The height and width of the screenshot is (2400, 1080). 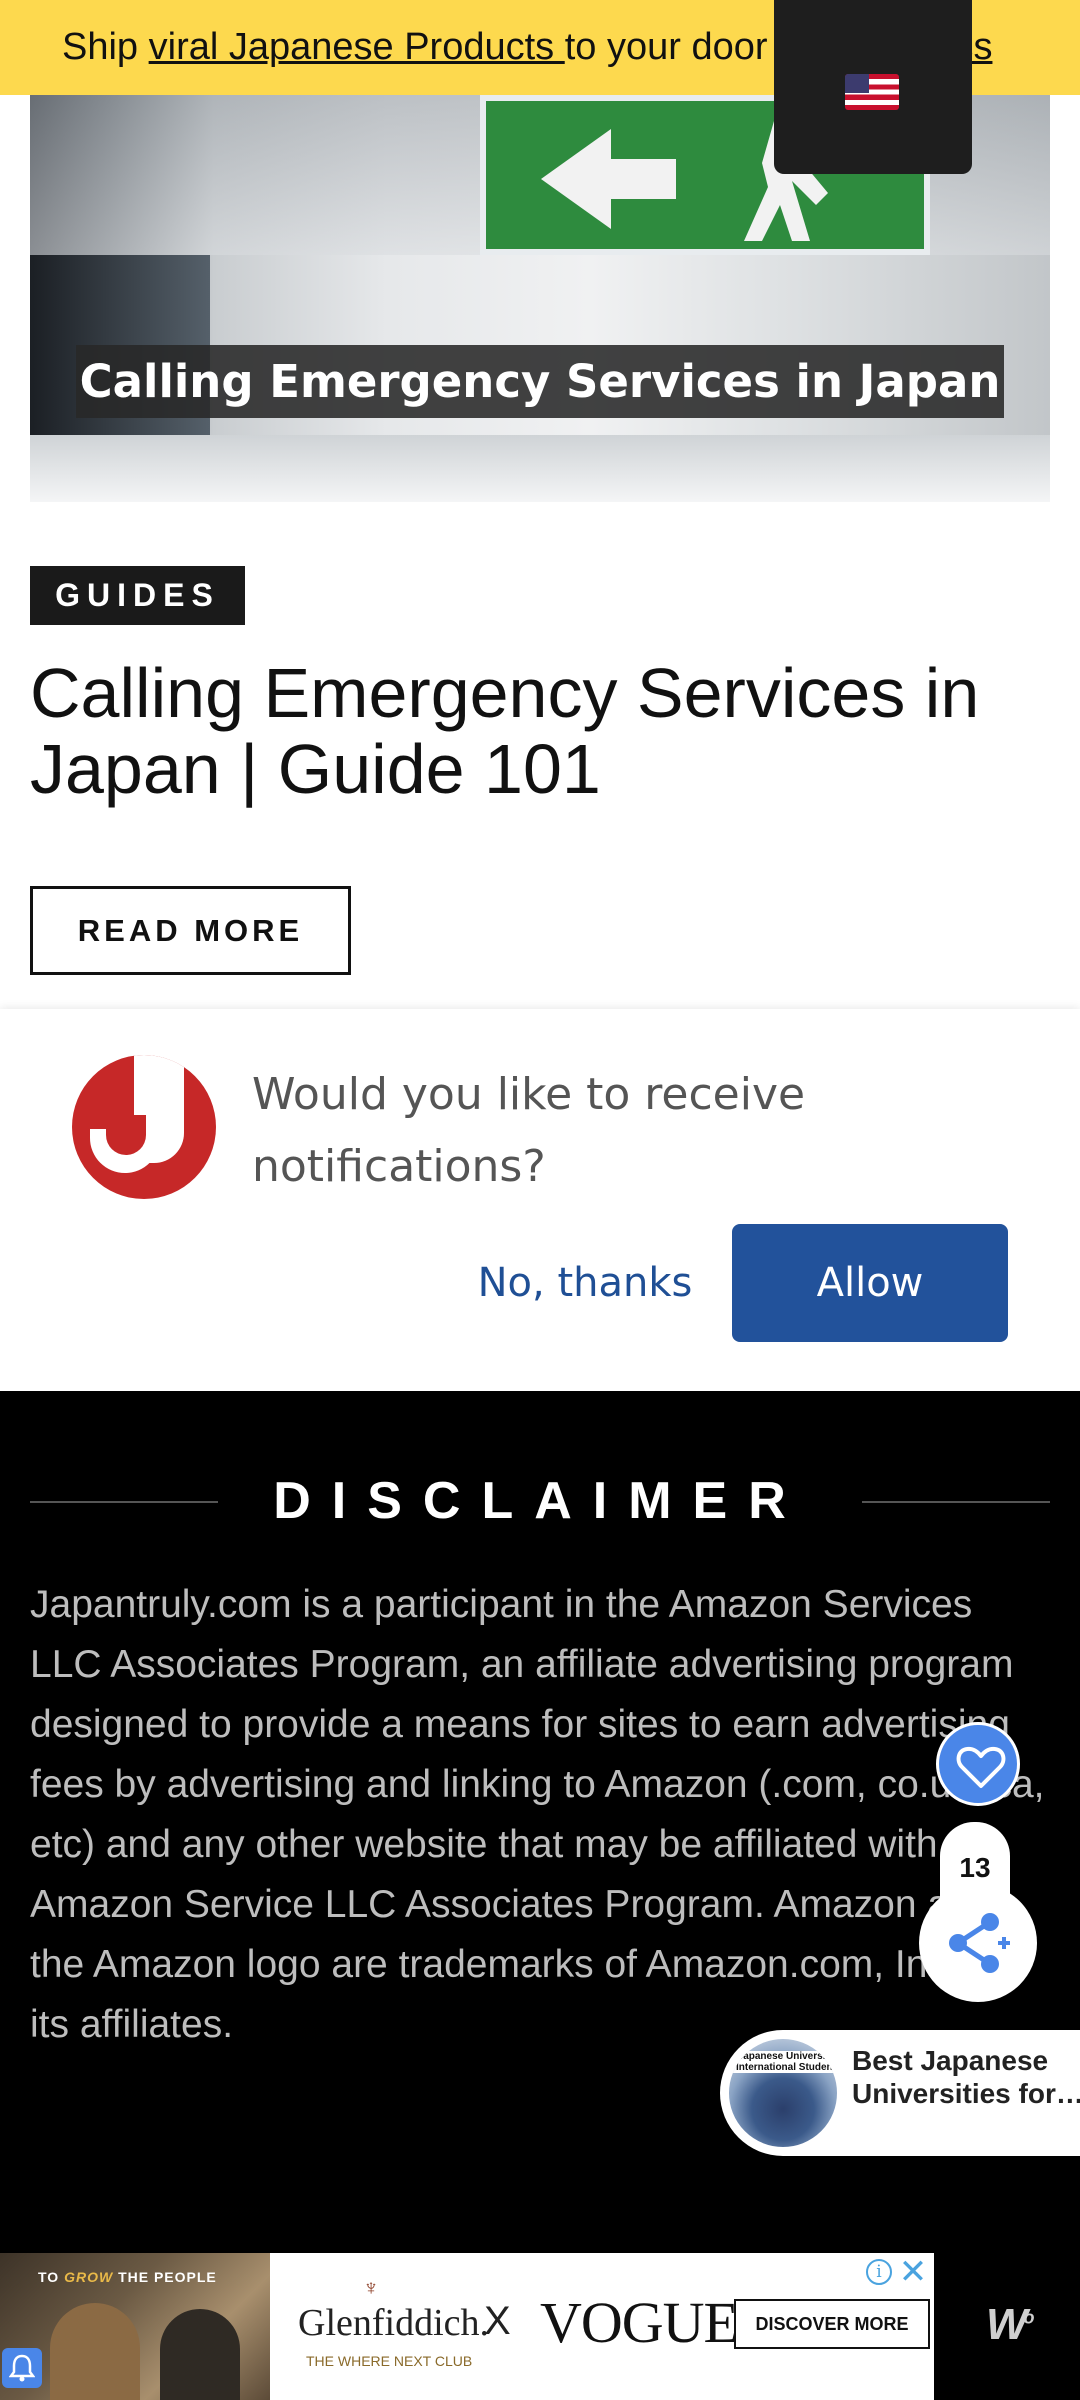 What do you see at coordinates (913, 2272) in the screenshot?
I see `ad-close-icon: ✕` at bounding box center [913, 2272].